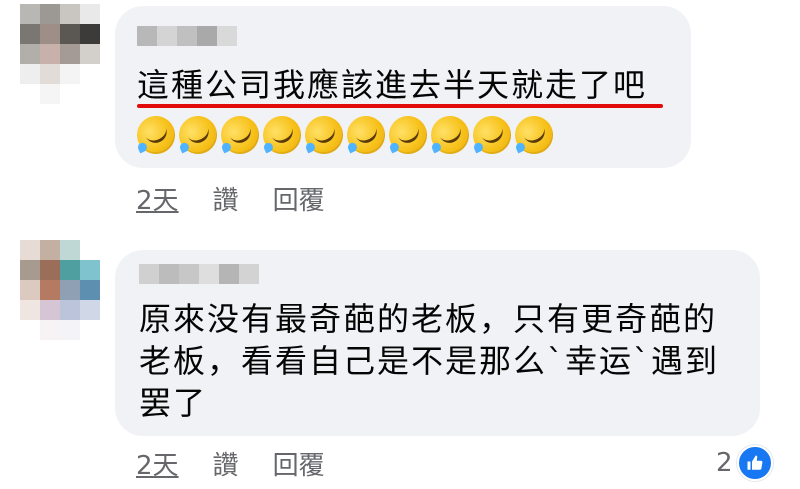 Image resolution: width=800 pixels, height=489 pixels. Describe the element at coordinates (400, 106) in the screenshot. I see `red-underline` at that location.